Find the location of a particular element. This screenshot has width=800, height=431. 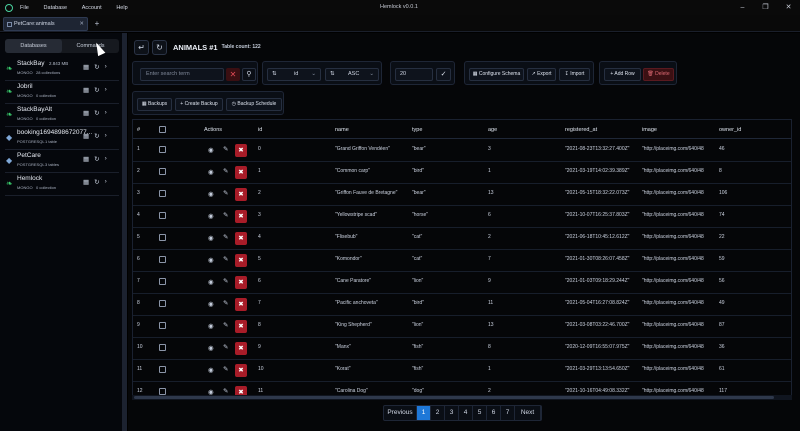

menu-database: Database is located at coordinates (56, 8).